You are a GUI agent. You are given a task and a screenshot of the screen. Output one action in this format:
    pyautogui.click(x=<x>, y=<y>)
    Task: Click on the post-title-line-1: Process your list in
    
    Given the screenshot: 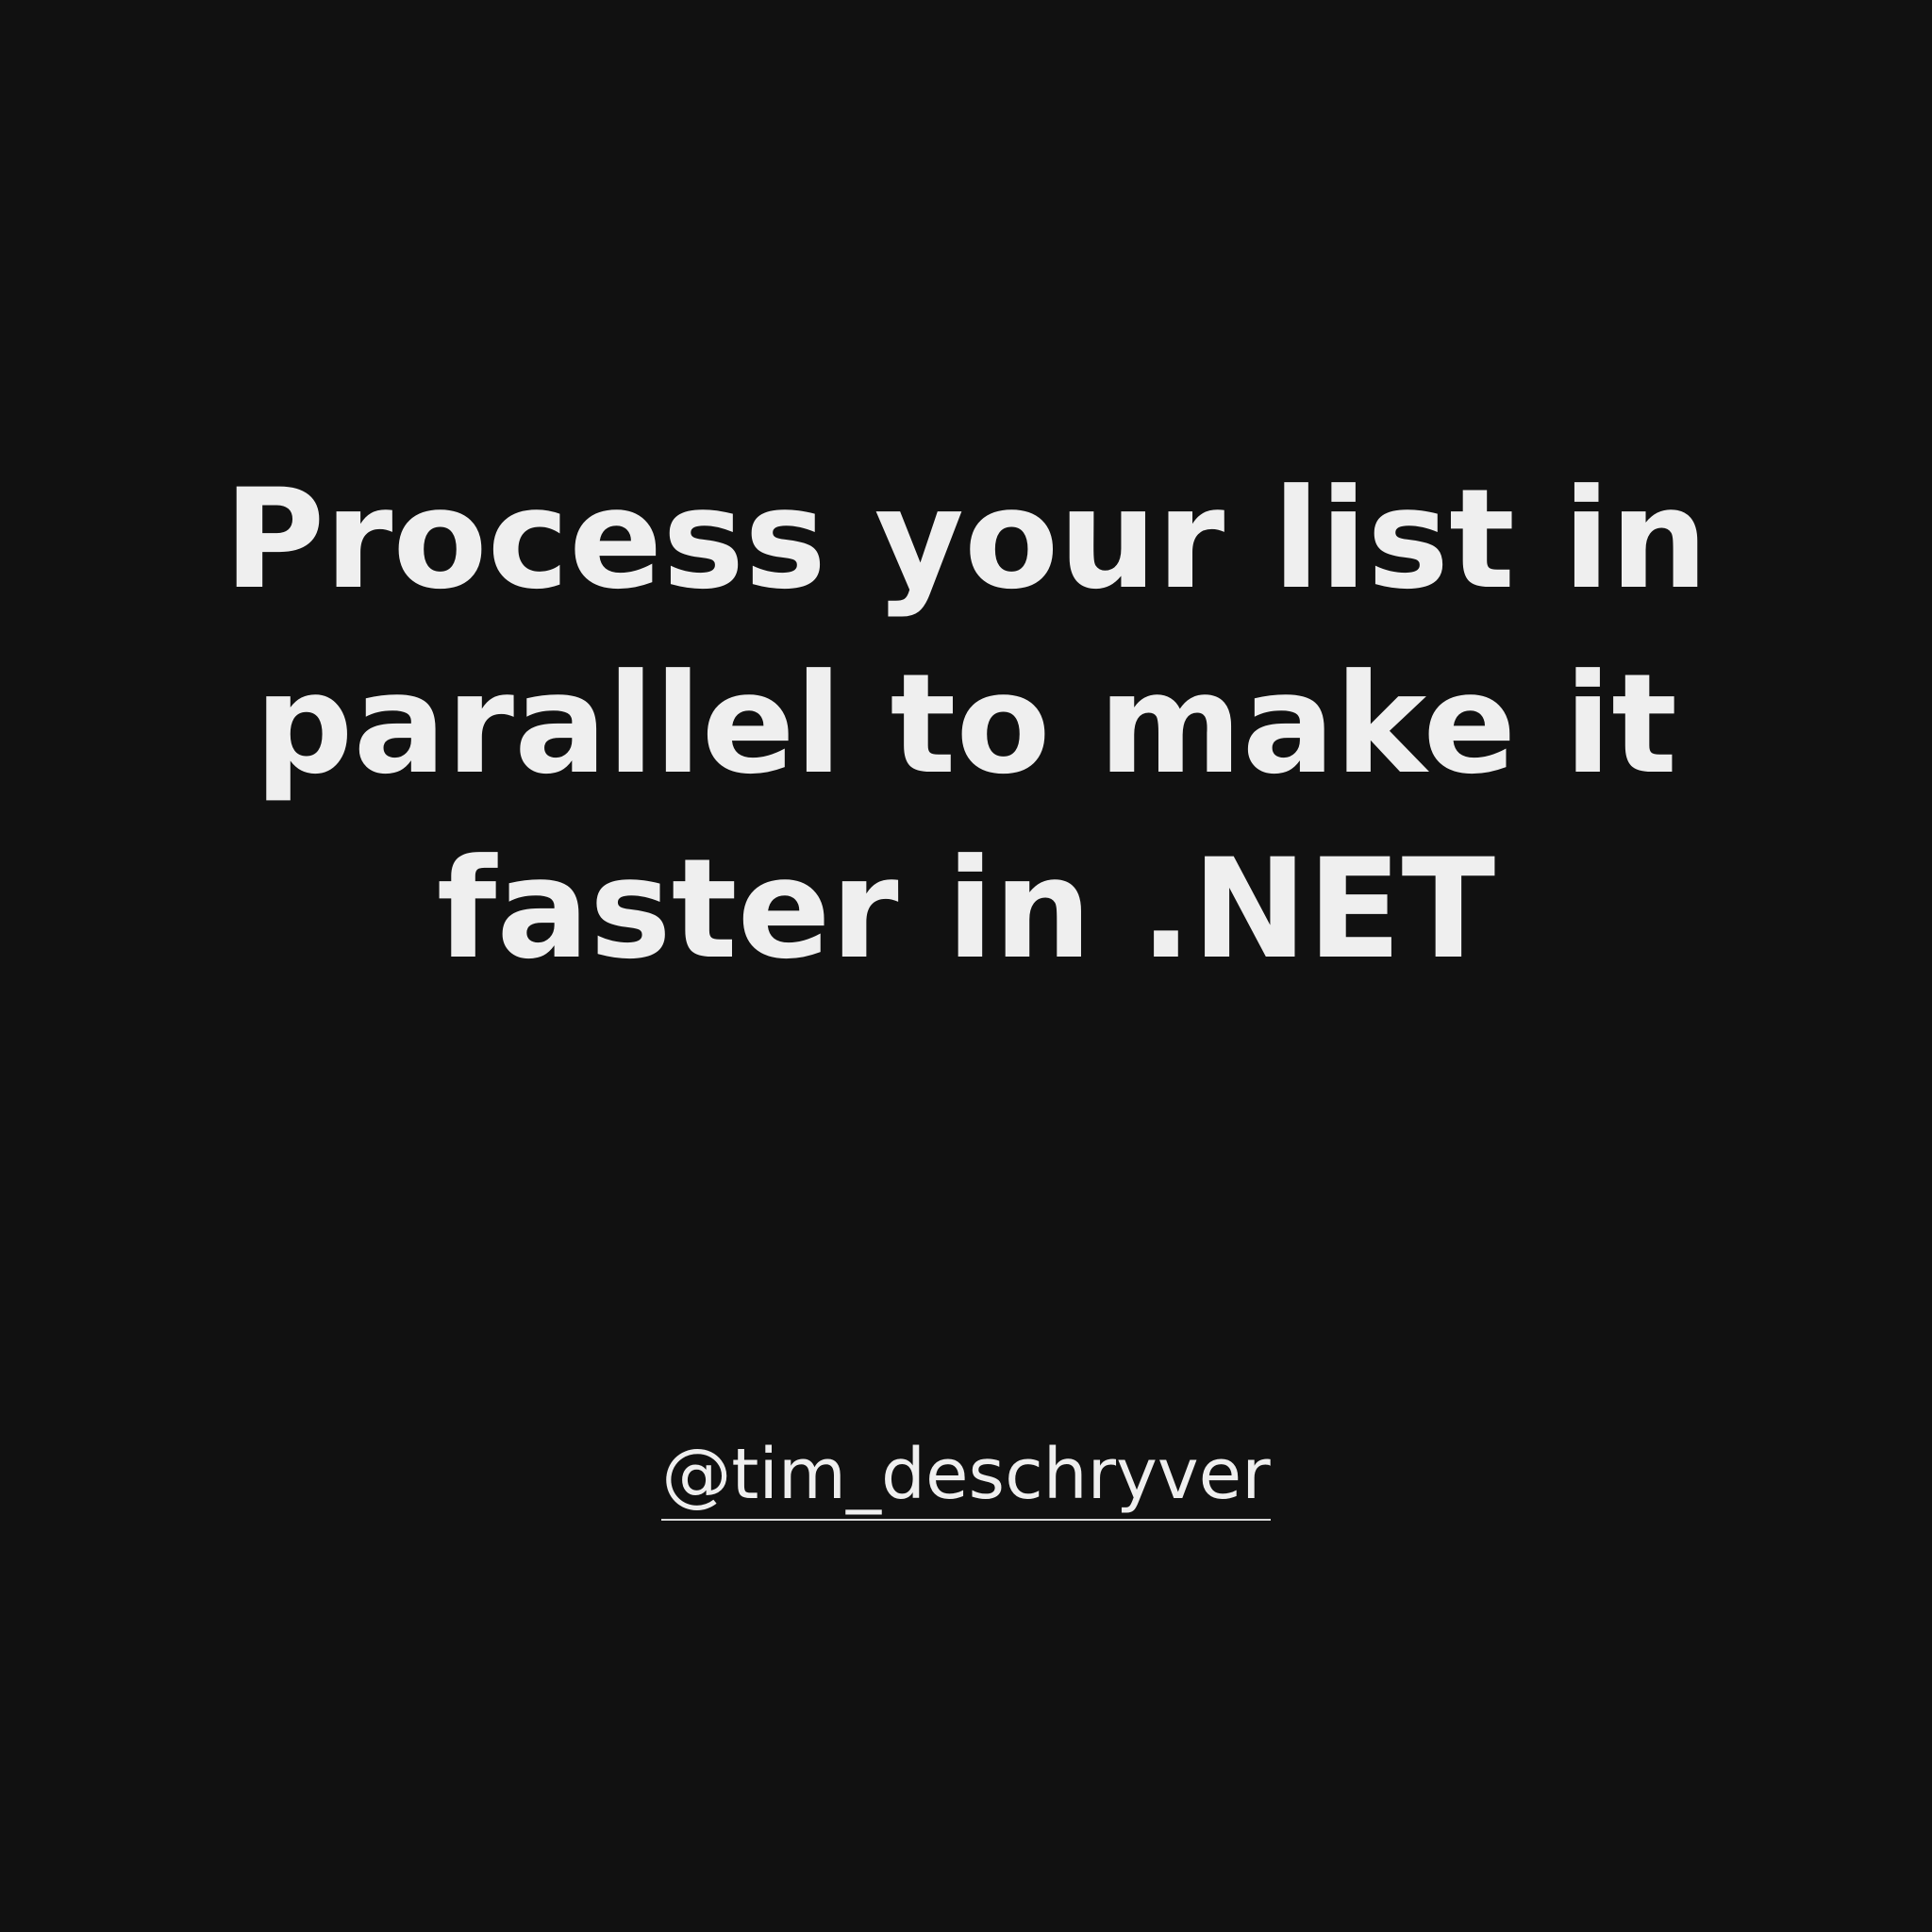 What is the action you would take?
    pyautogui.click(x=966, y=539)
    